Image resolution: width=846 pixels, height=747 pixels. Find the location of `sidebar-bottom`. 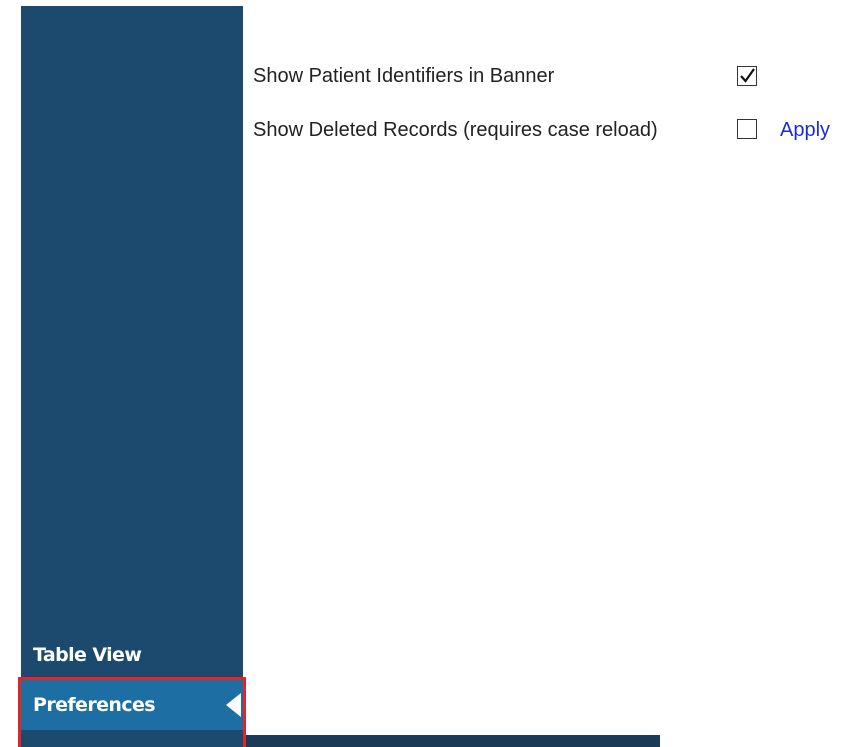

sidebar-bottom is located at coordinates (132, 741).